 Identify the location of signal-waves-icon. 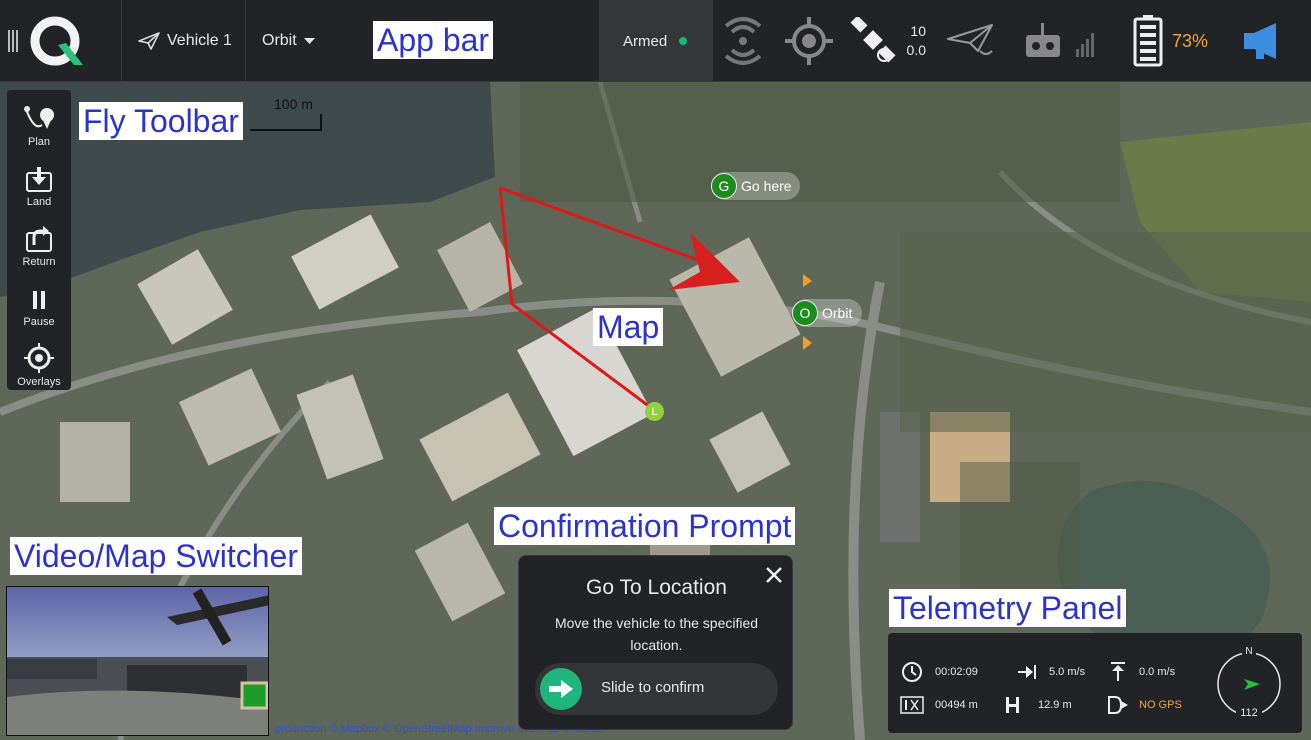
(743, 41).